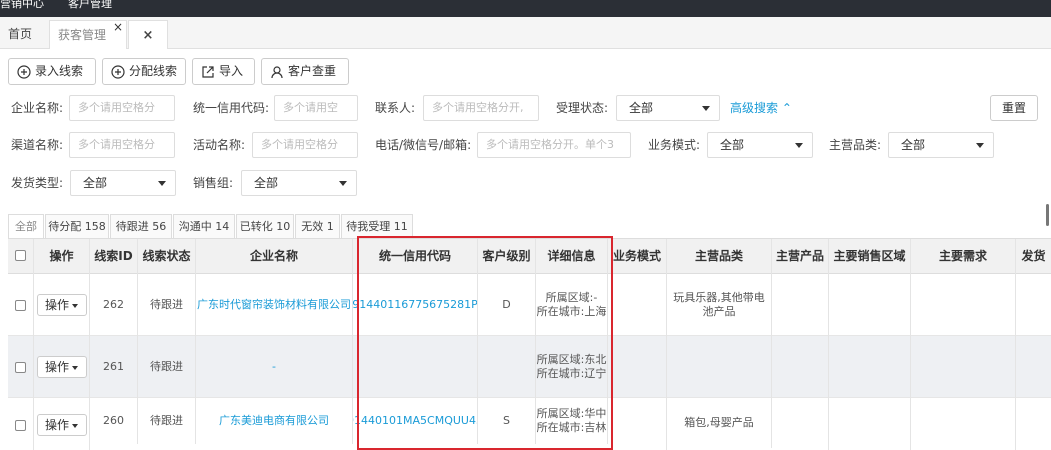 The image size is (1051, 450). I want to click on table-row: 操作 261 待跟进 - 所属区域:东北 所在城市:辽宁, so click(529, 367).